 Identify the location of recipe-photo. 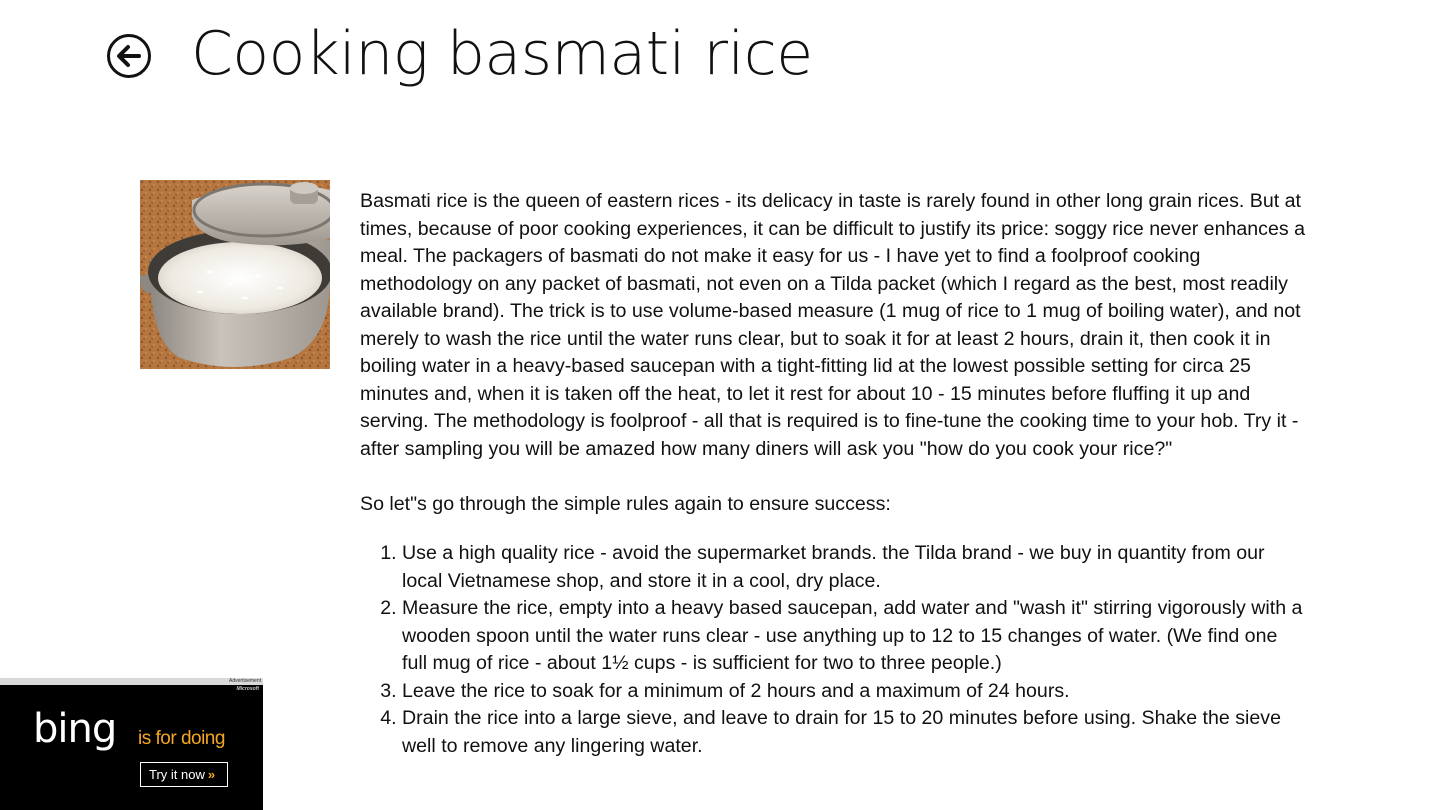
(235, 274).